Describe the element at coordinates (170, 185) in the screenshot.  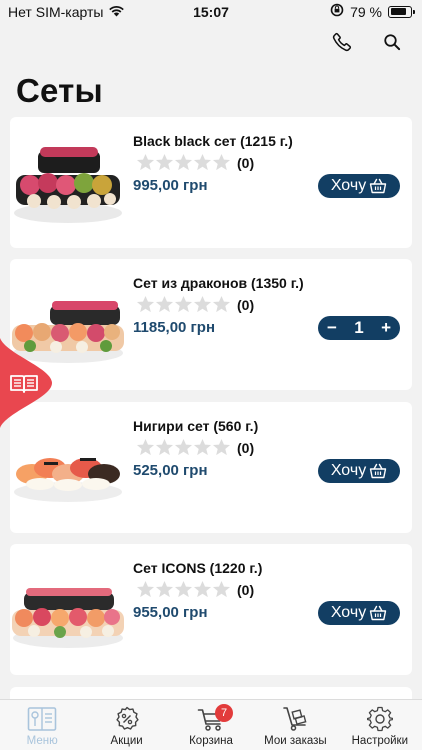
I see `product-price: 995,00 грн` at that location.